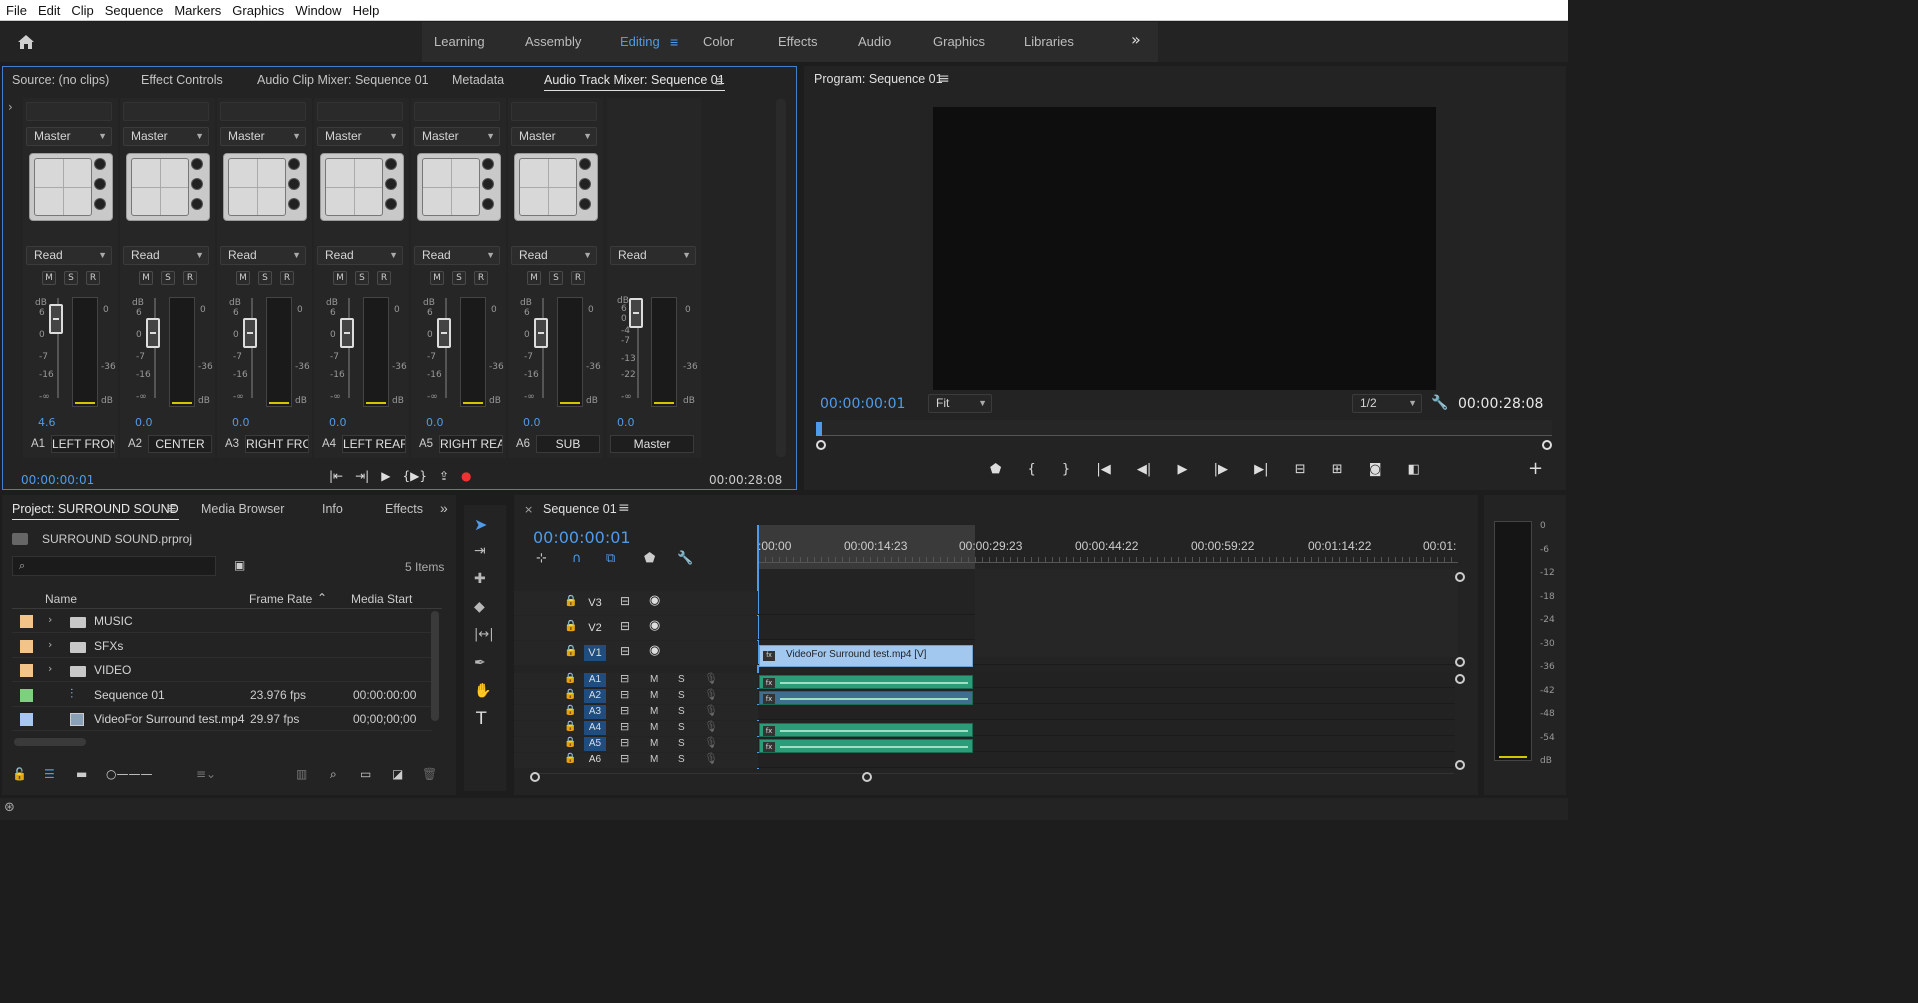 Image resolution: width=1918 pixels, height=1003 pixels. Describe the element at coordinates (1337, 472) in the screenshot. I see `extract-icon: ⊞` at that location.